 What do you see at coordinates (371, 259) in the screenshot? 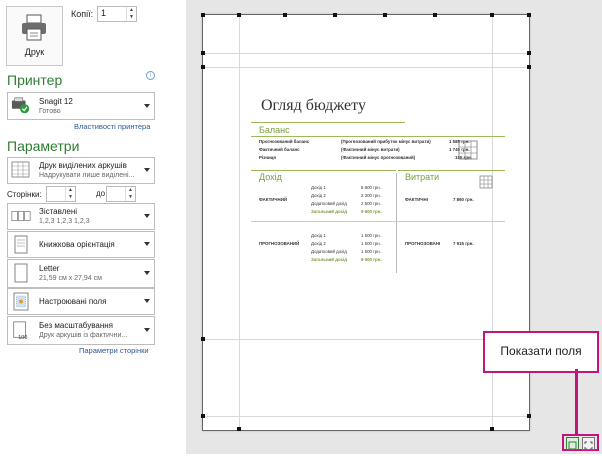
I see `income-total-value: 9 500 грн.` at bounding box center [371, 259].